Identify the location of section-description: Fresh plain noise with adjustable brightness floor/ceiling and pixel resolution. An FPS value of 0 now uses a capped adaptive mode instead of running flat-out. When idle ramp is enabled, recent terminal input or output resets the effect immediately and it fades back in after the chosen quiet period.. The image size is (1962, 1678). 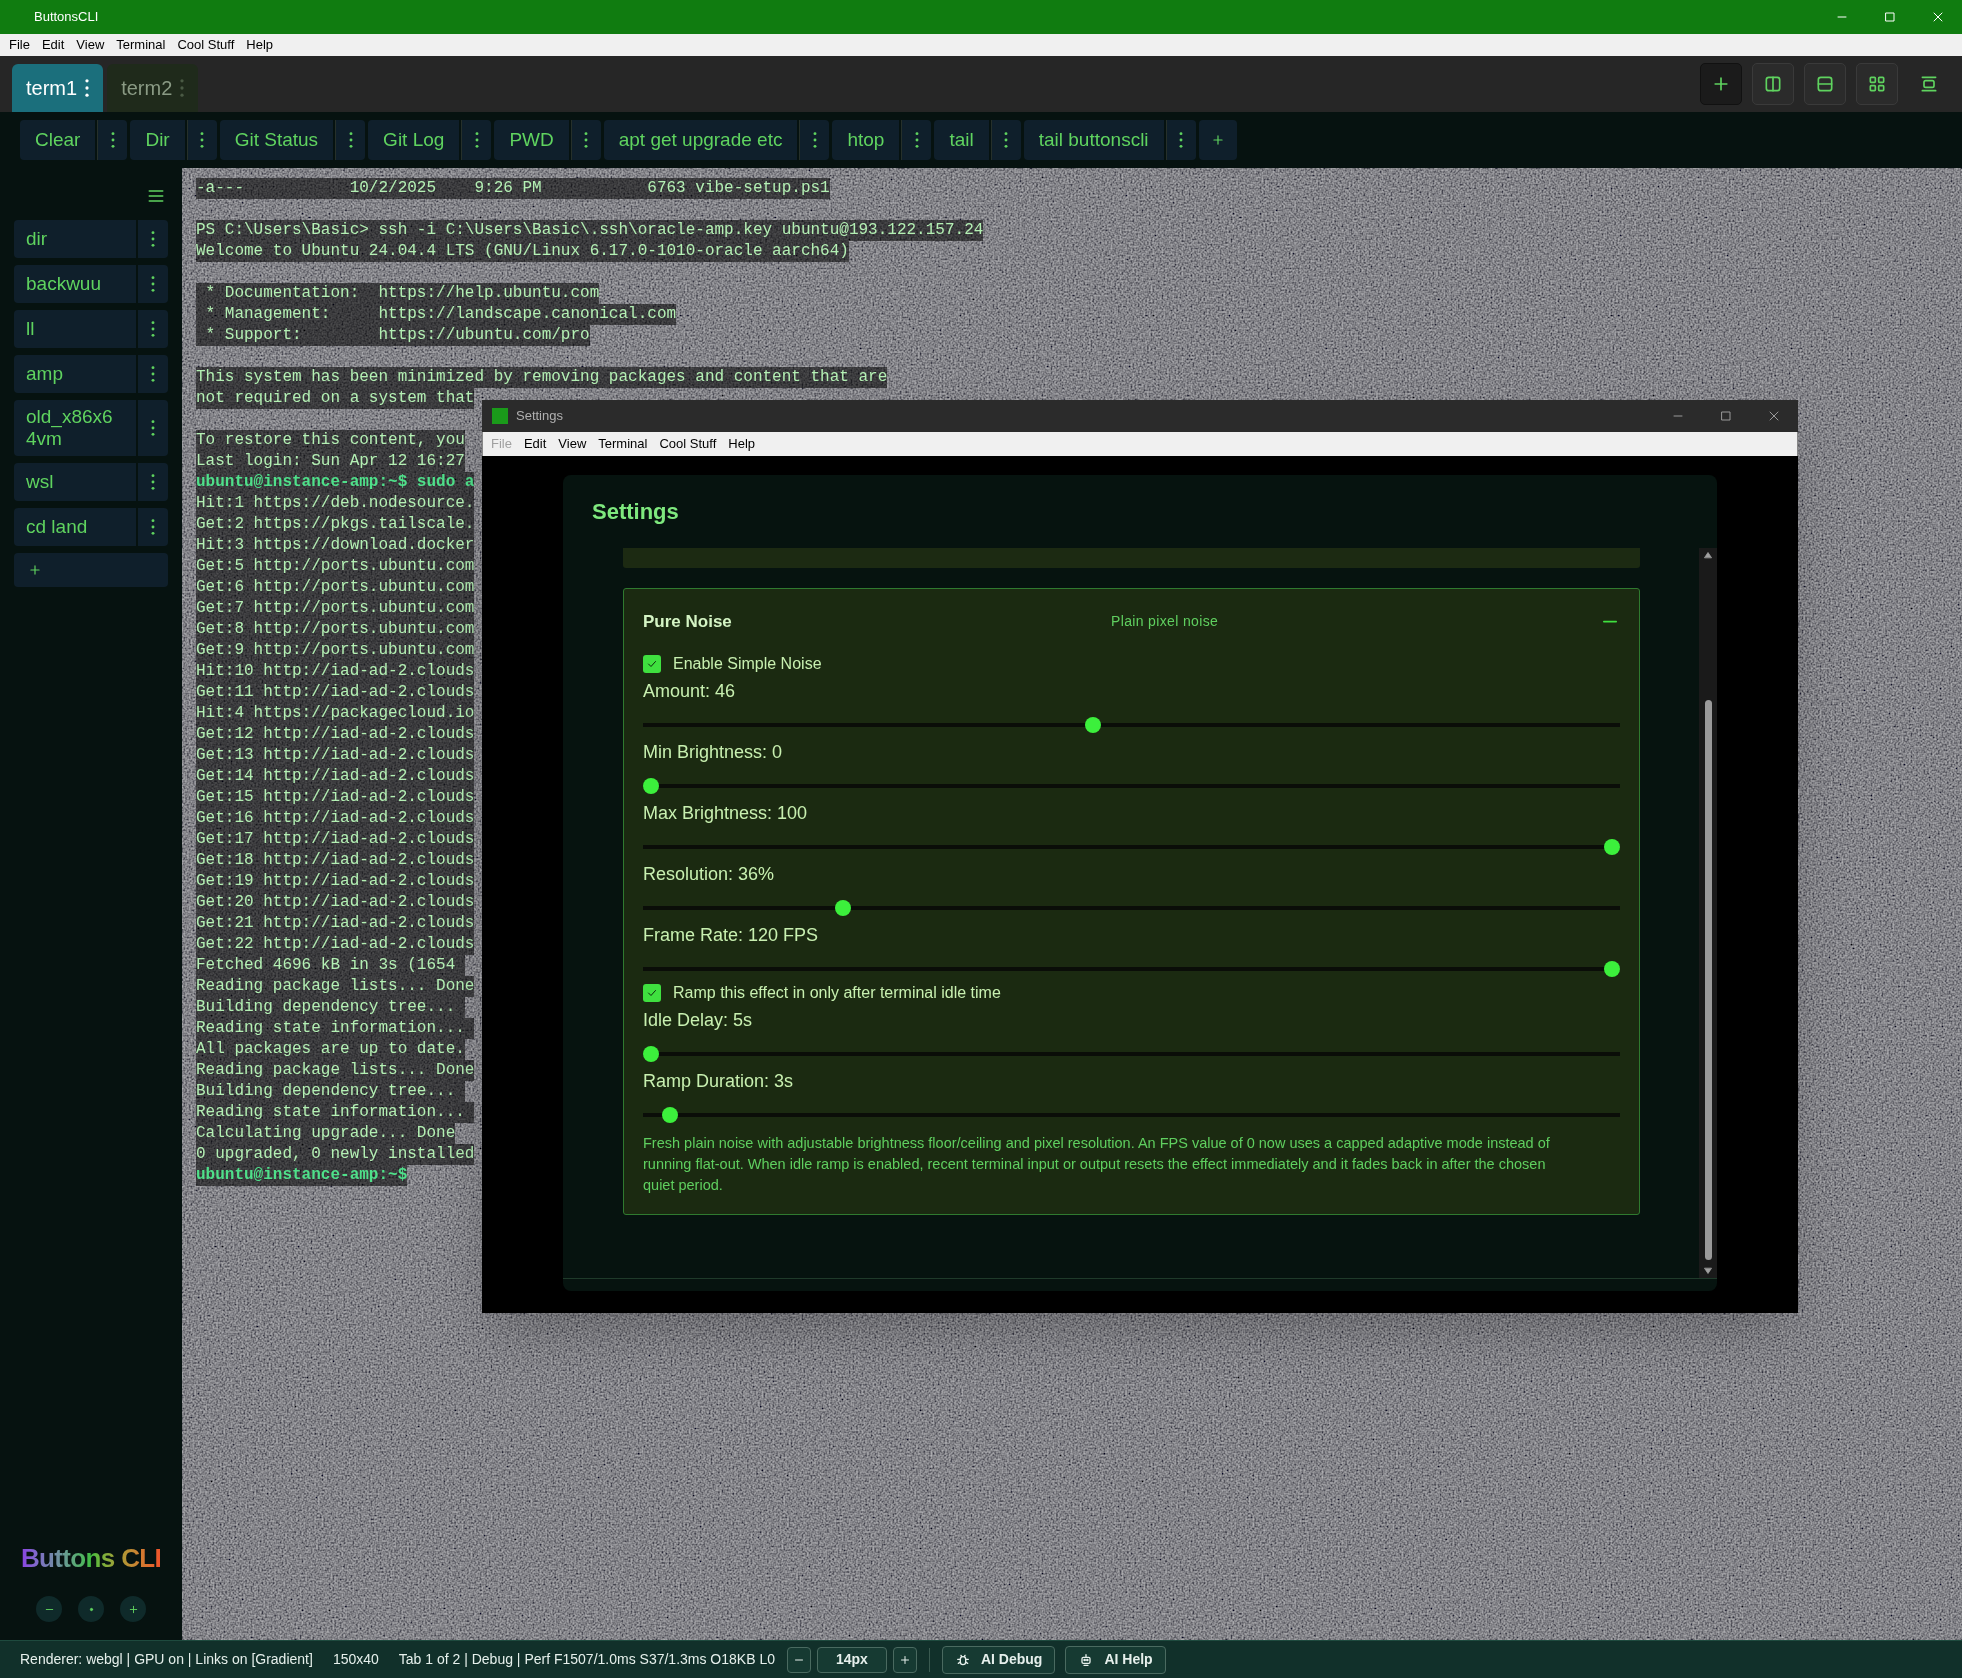
(1097, 1164).